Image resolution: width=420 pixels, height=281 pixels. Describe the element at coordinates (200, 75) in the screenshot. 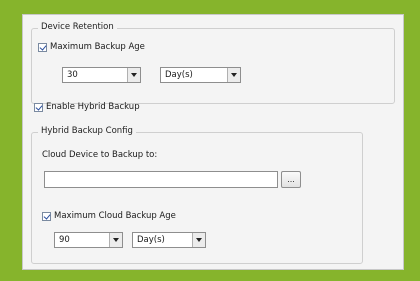

I see `max-backup-age-unit-combo: Day(s)` at that location.